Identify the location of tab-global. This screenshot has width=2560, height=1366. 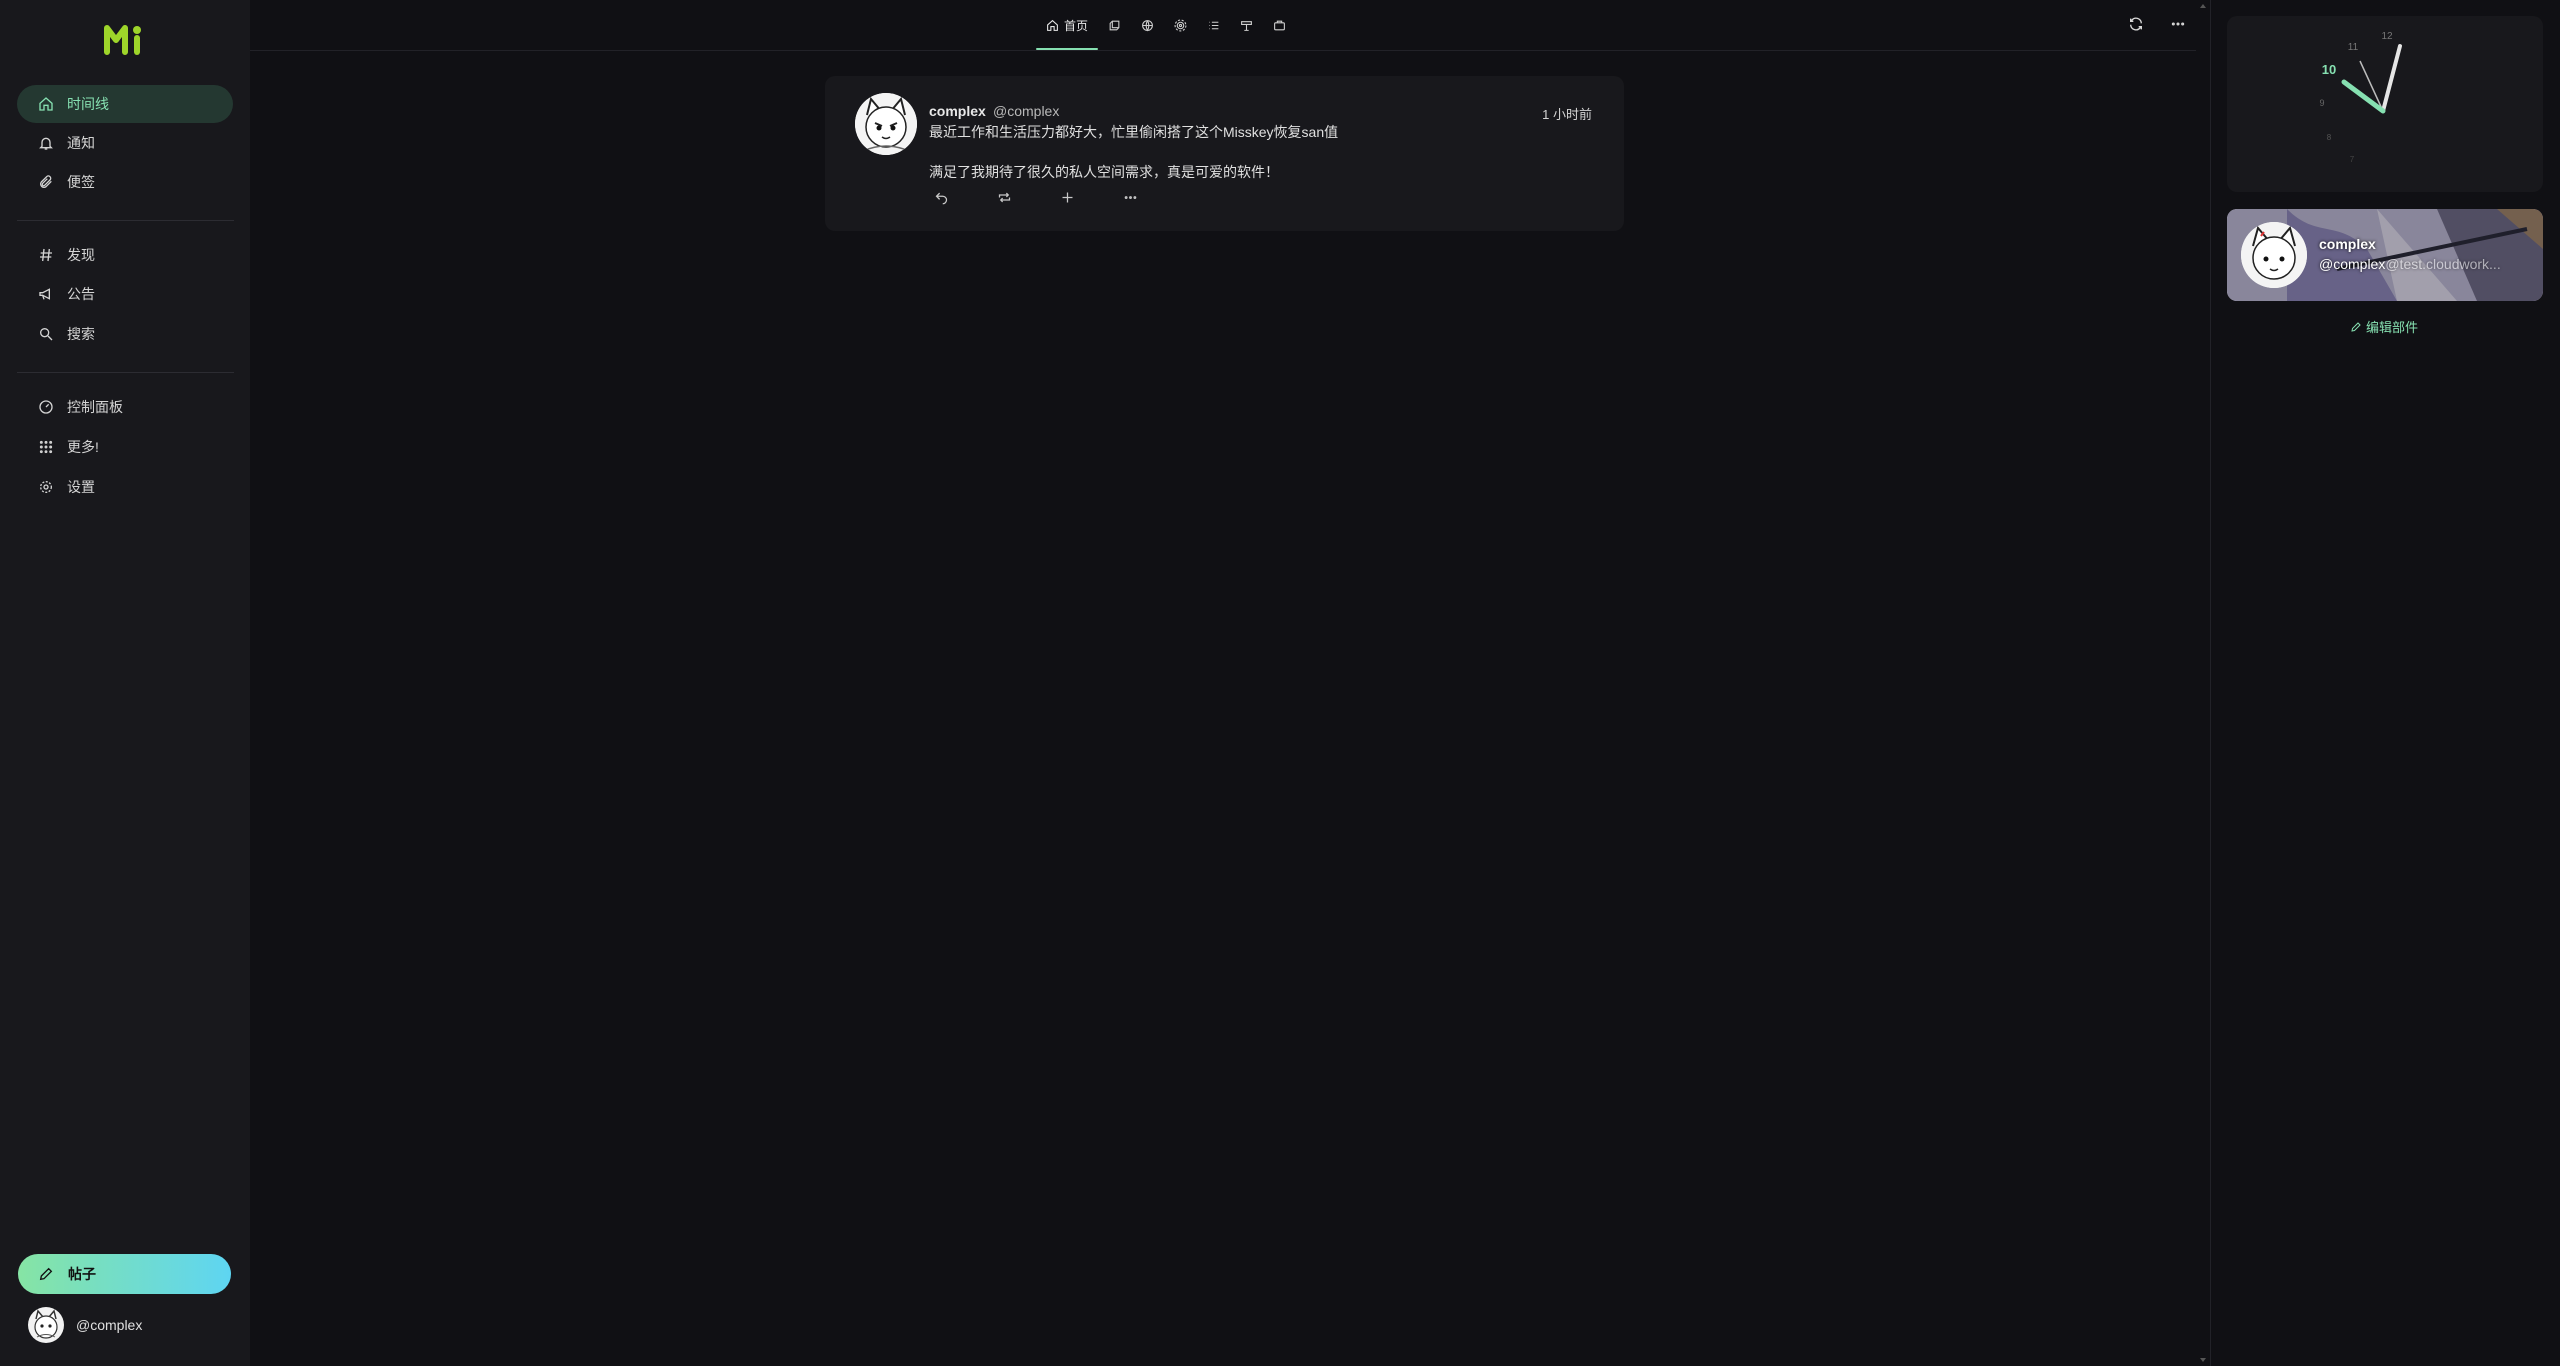
(1147, 25).